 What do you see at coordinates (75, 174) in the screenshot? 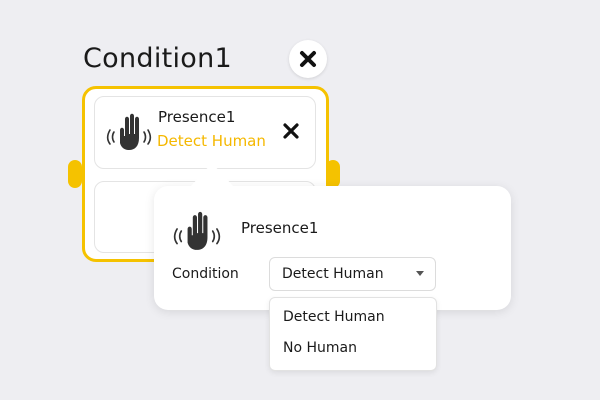
I see `left-connector-tab` at bounding box center [75, 174].